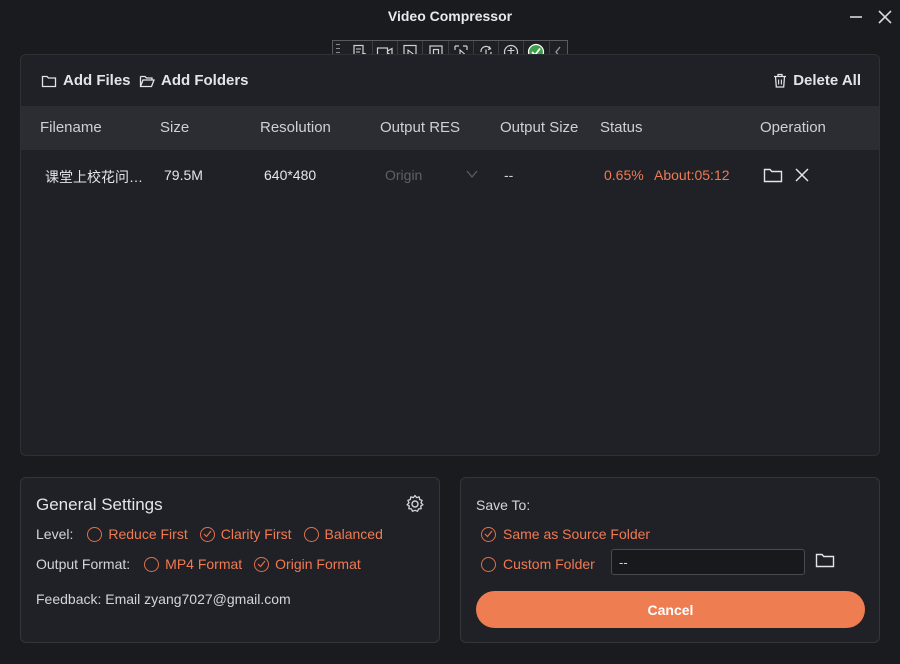 The image size is (900, 664). I want to click on add-folders-label: Add Folders, so click(205, 80).